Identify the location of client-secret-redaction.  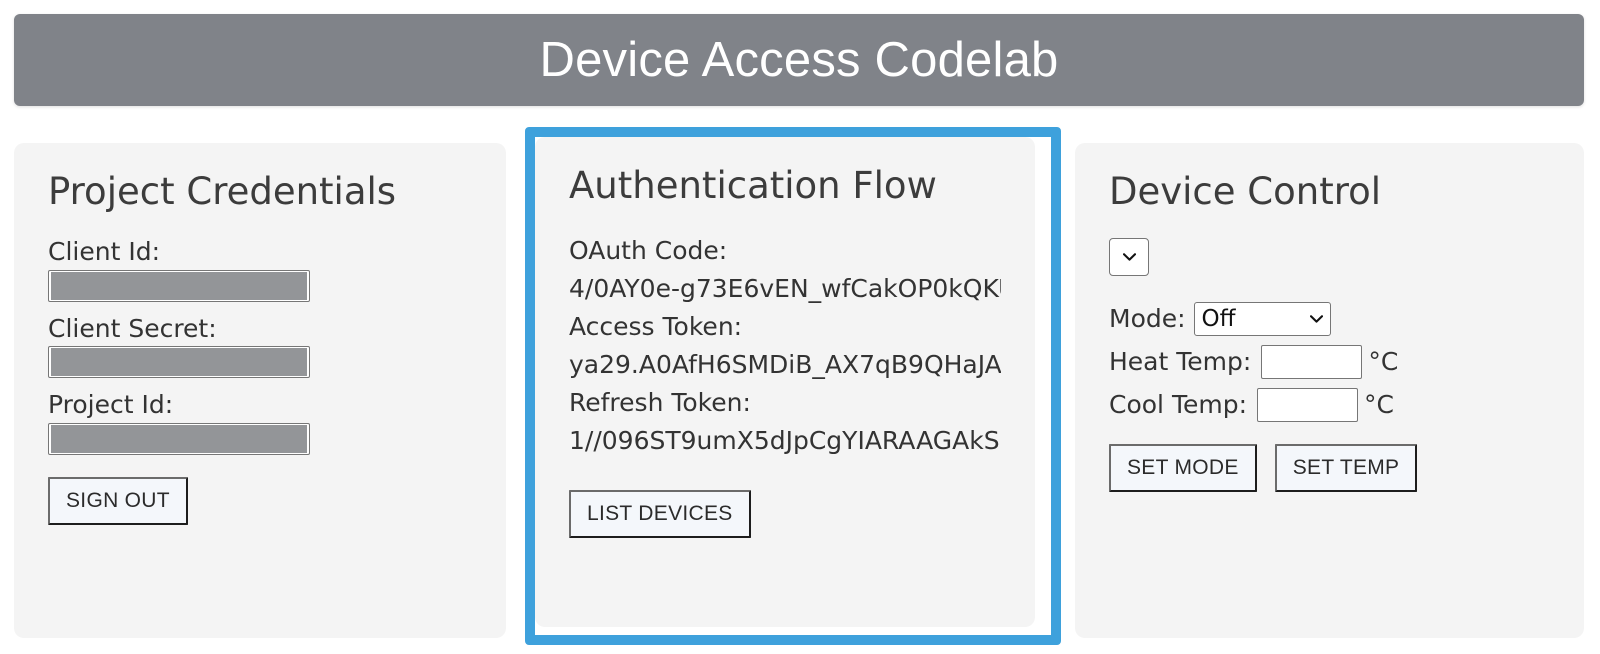
(179, 362).